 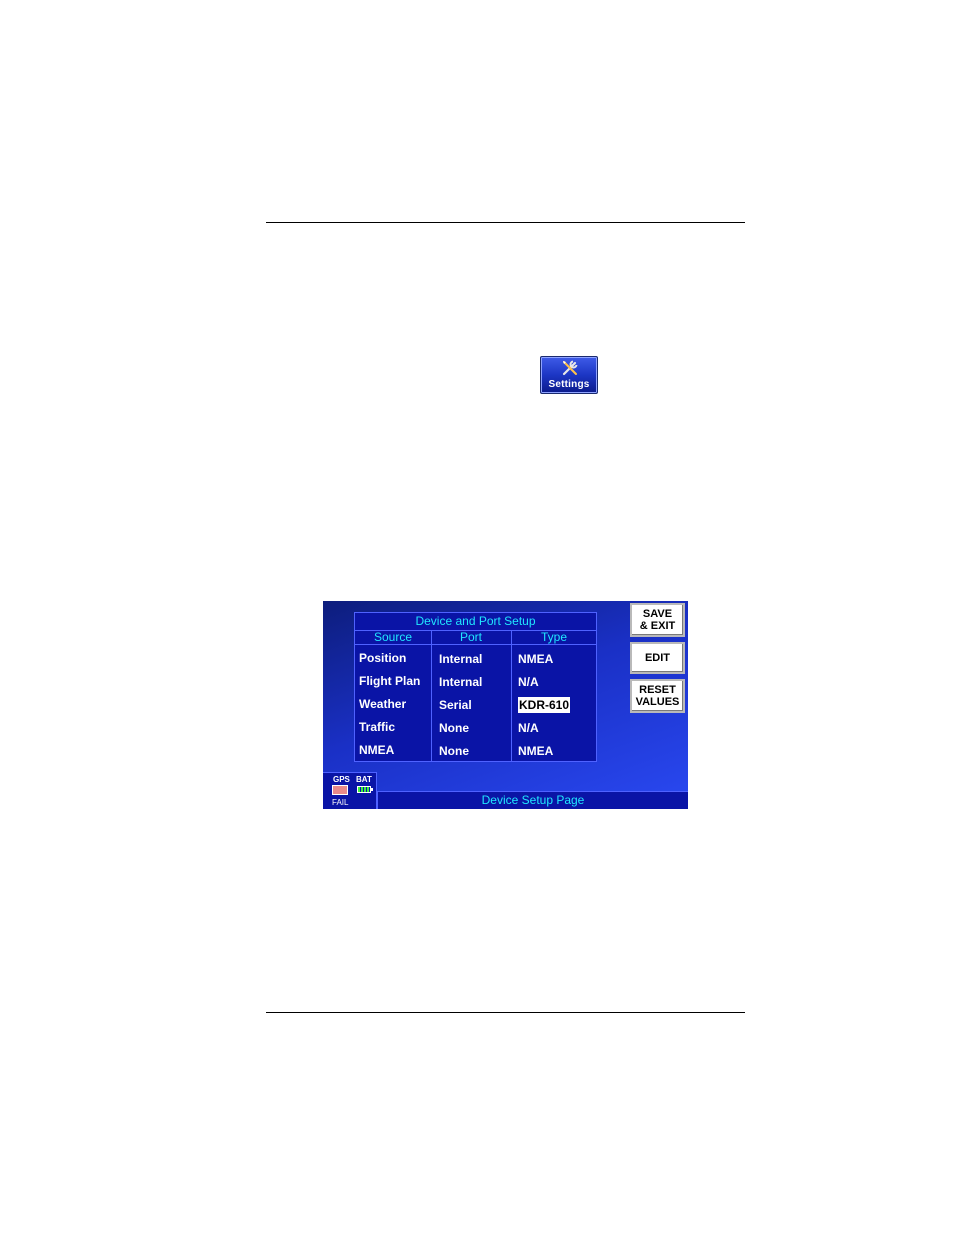 I want to click on battery-icon, so click(x=365, y=789).